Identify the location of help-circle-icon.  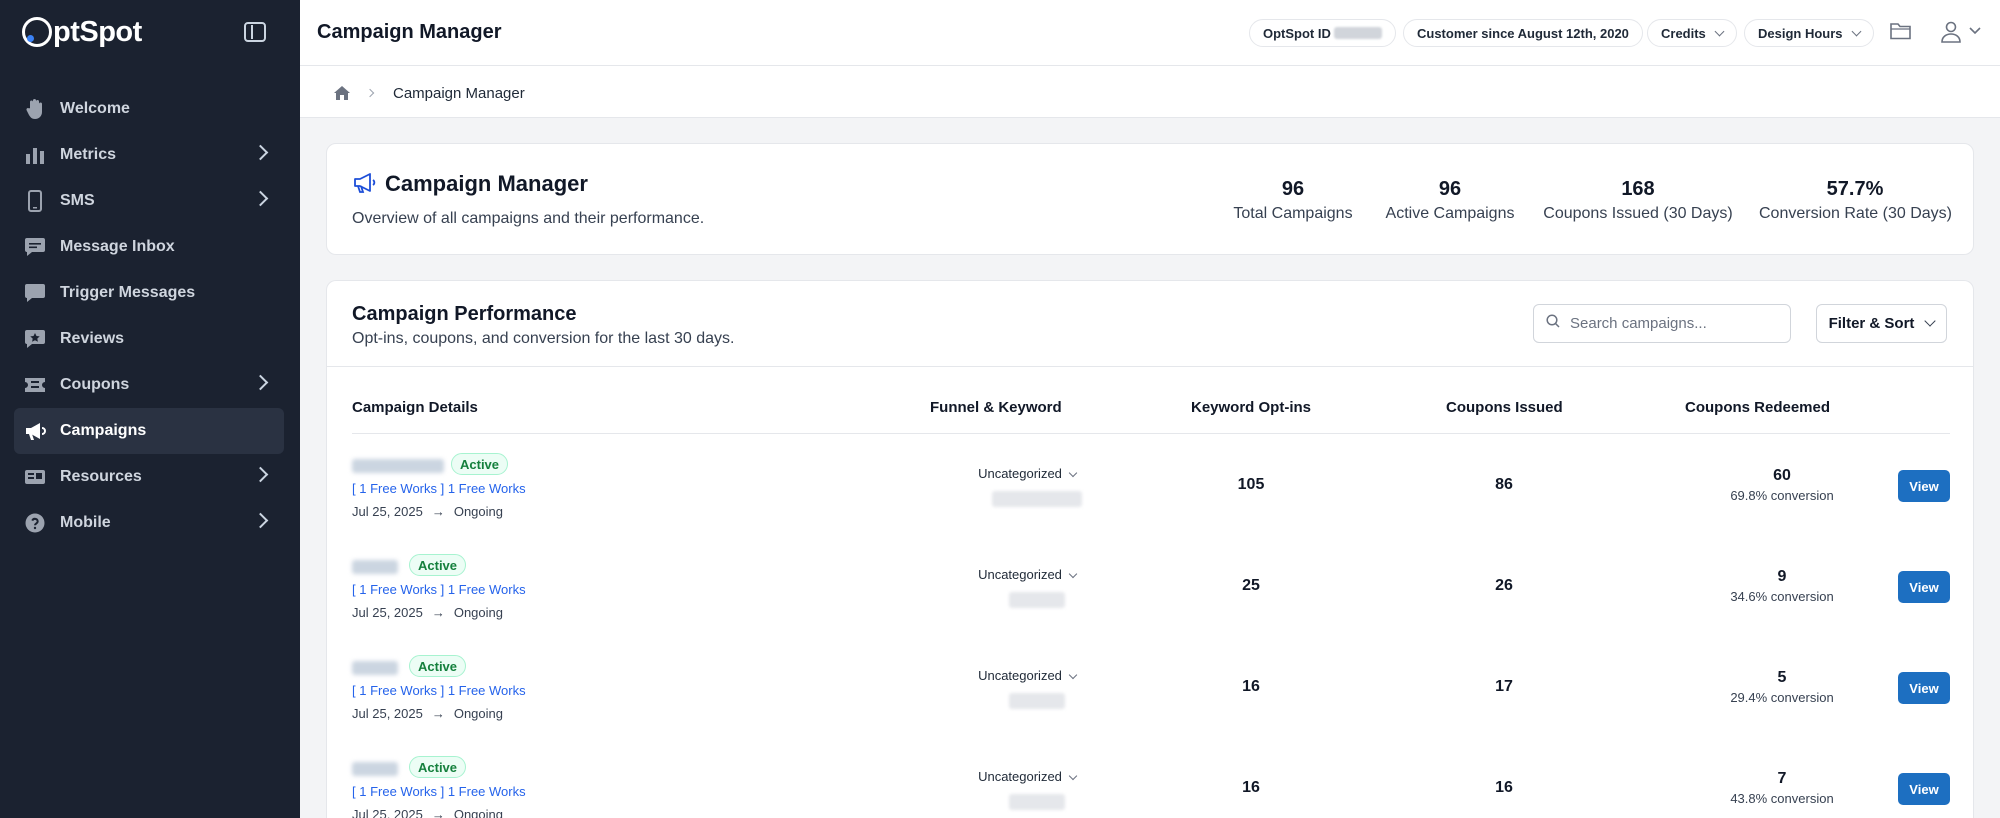
(35, 523).